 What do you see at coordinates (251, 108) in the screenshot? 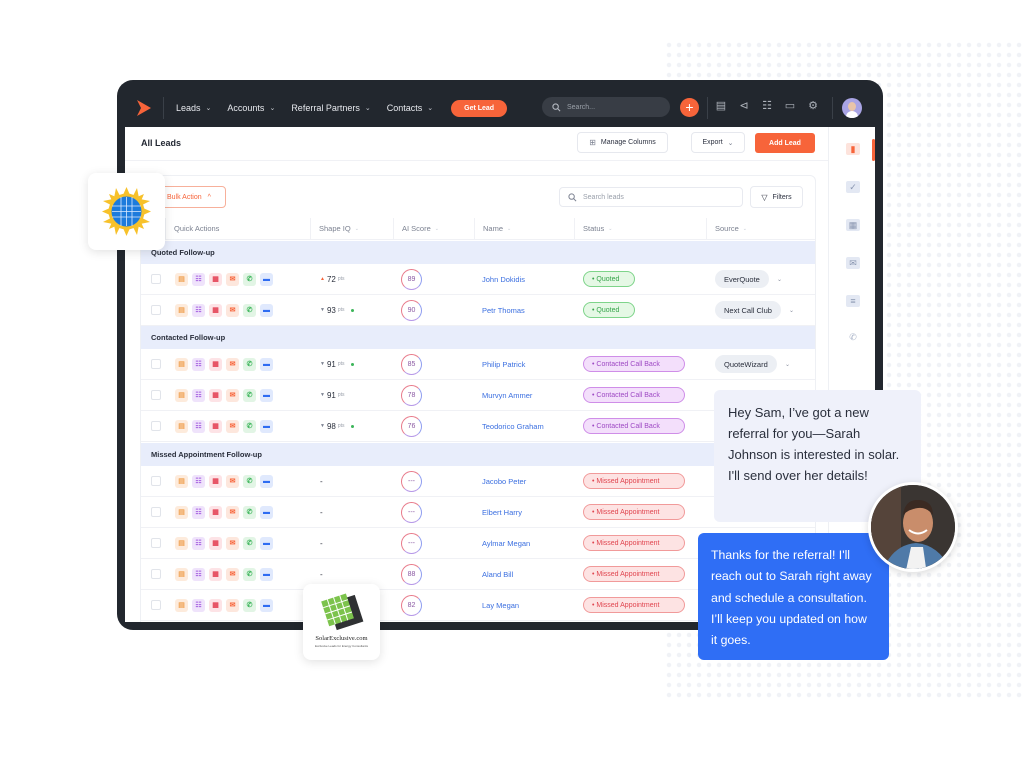
I see `nav-accounts: Accounts ⌄` at bounding box center [251, 108].